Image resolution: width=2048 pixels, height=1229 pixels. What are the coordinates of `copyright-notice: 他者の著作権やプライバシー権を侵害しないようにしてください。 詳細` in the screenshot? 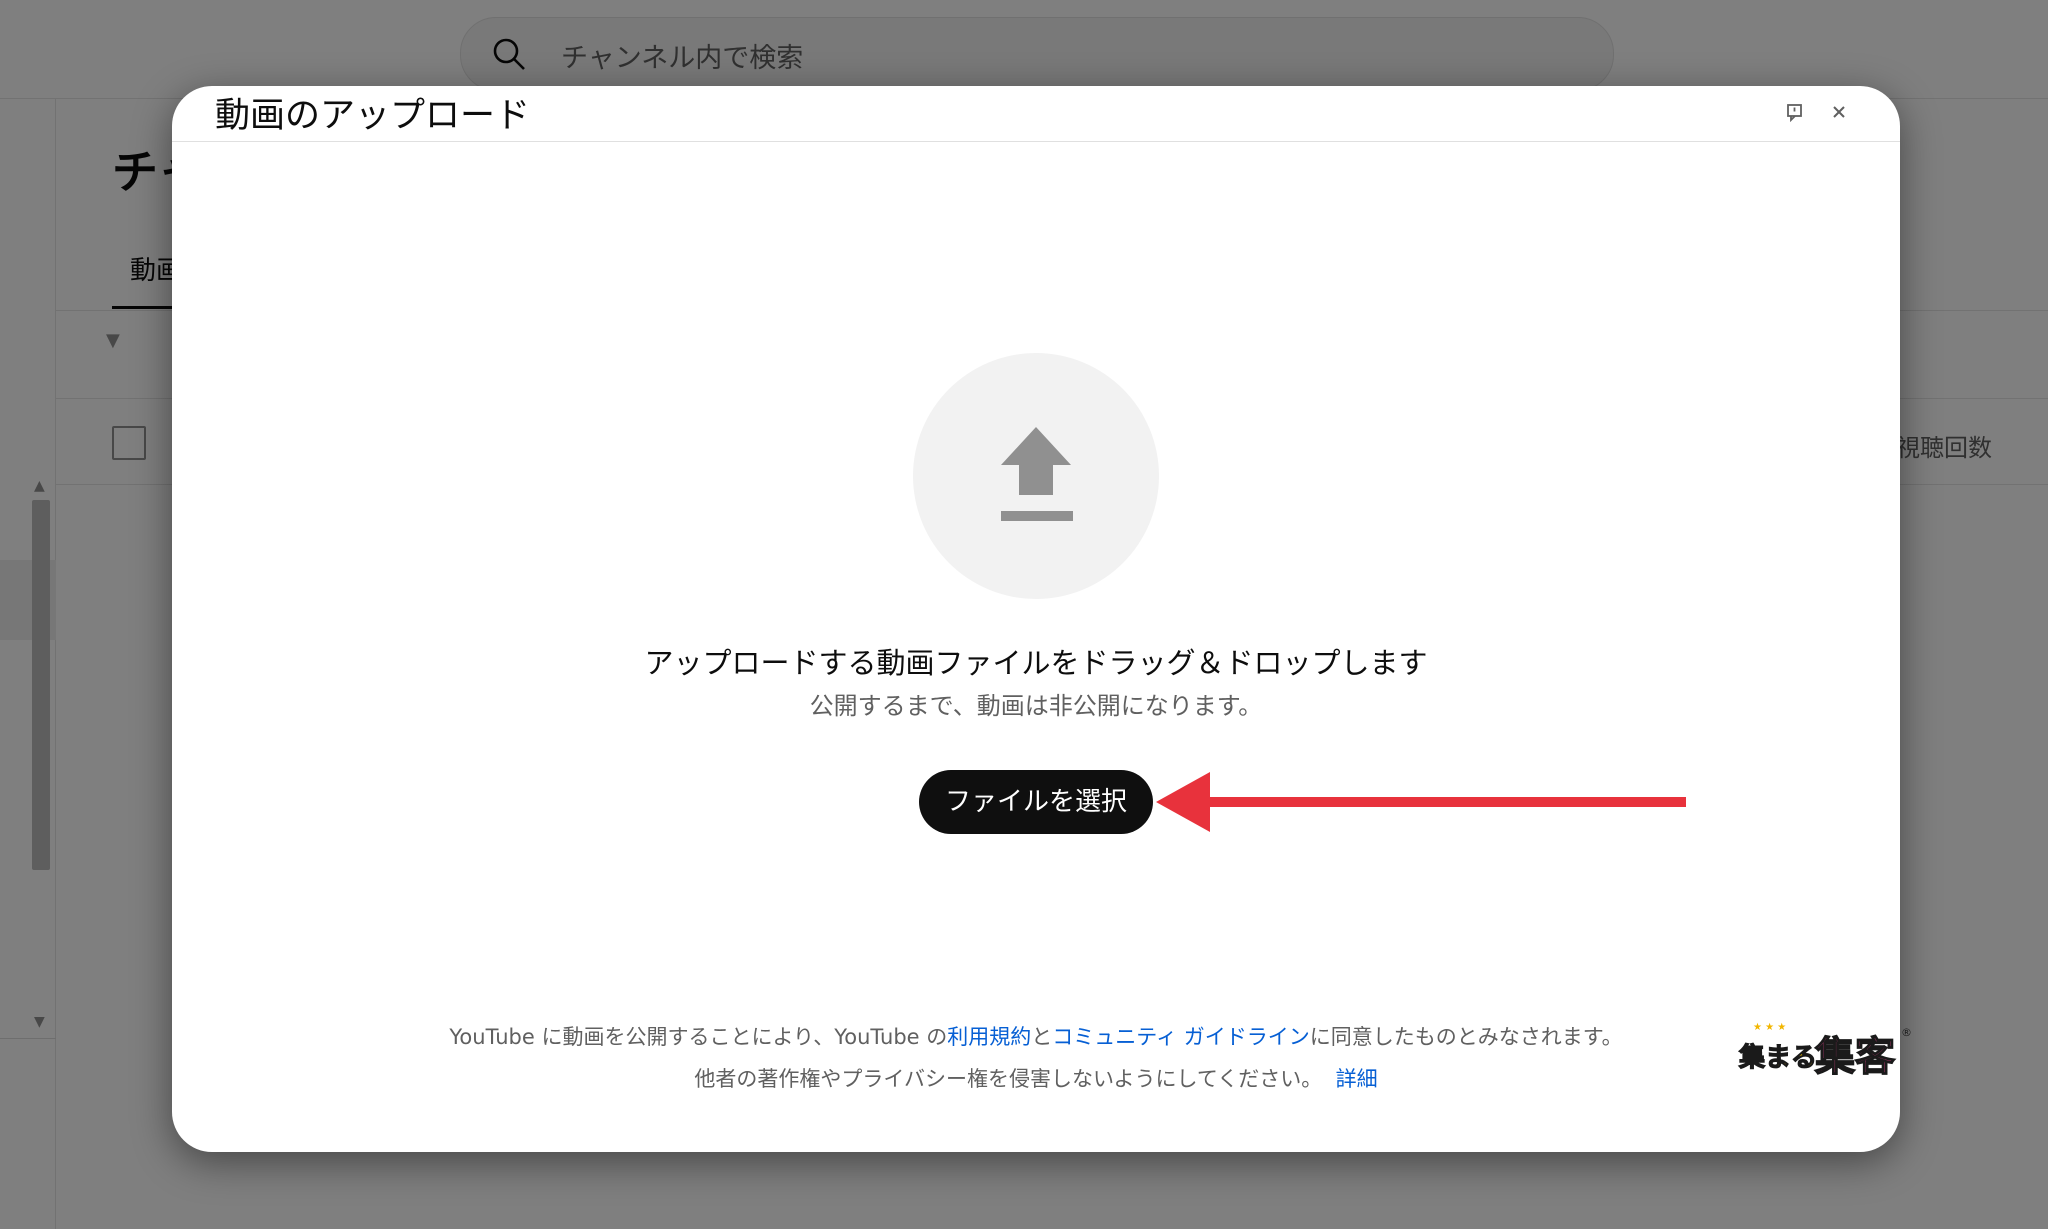 It's located at (1036, 1079).